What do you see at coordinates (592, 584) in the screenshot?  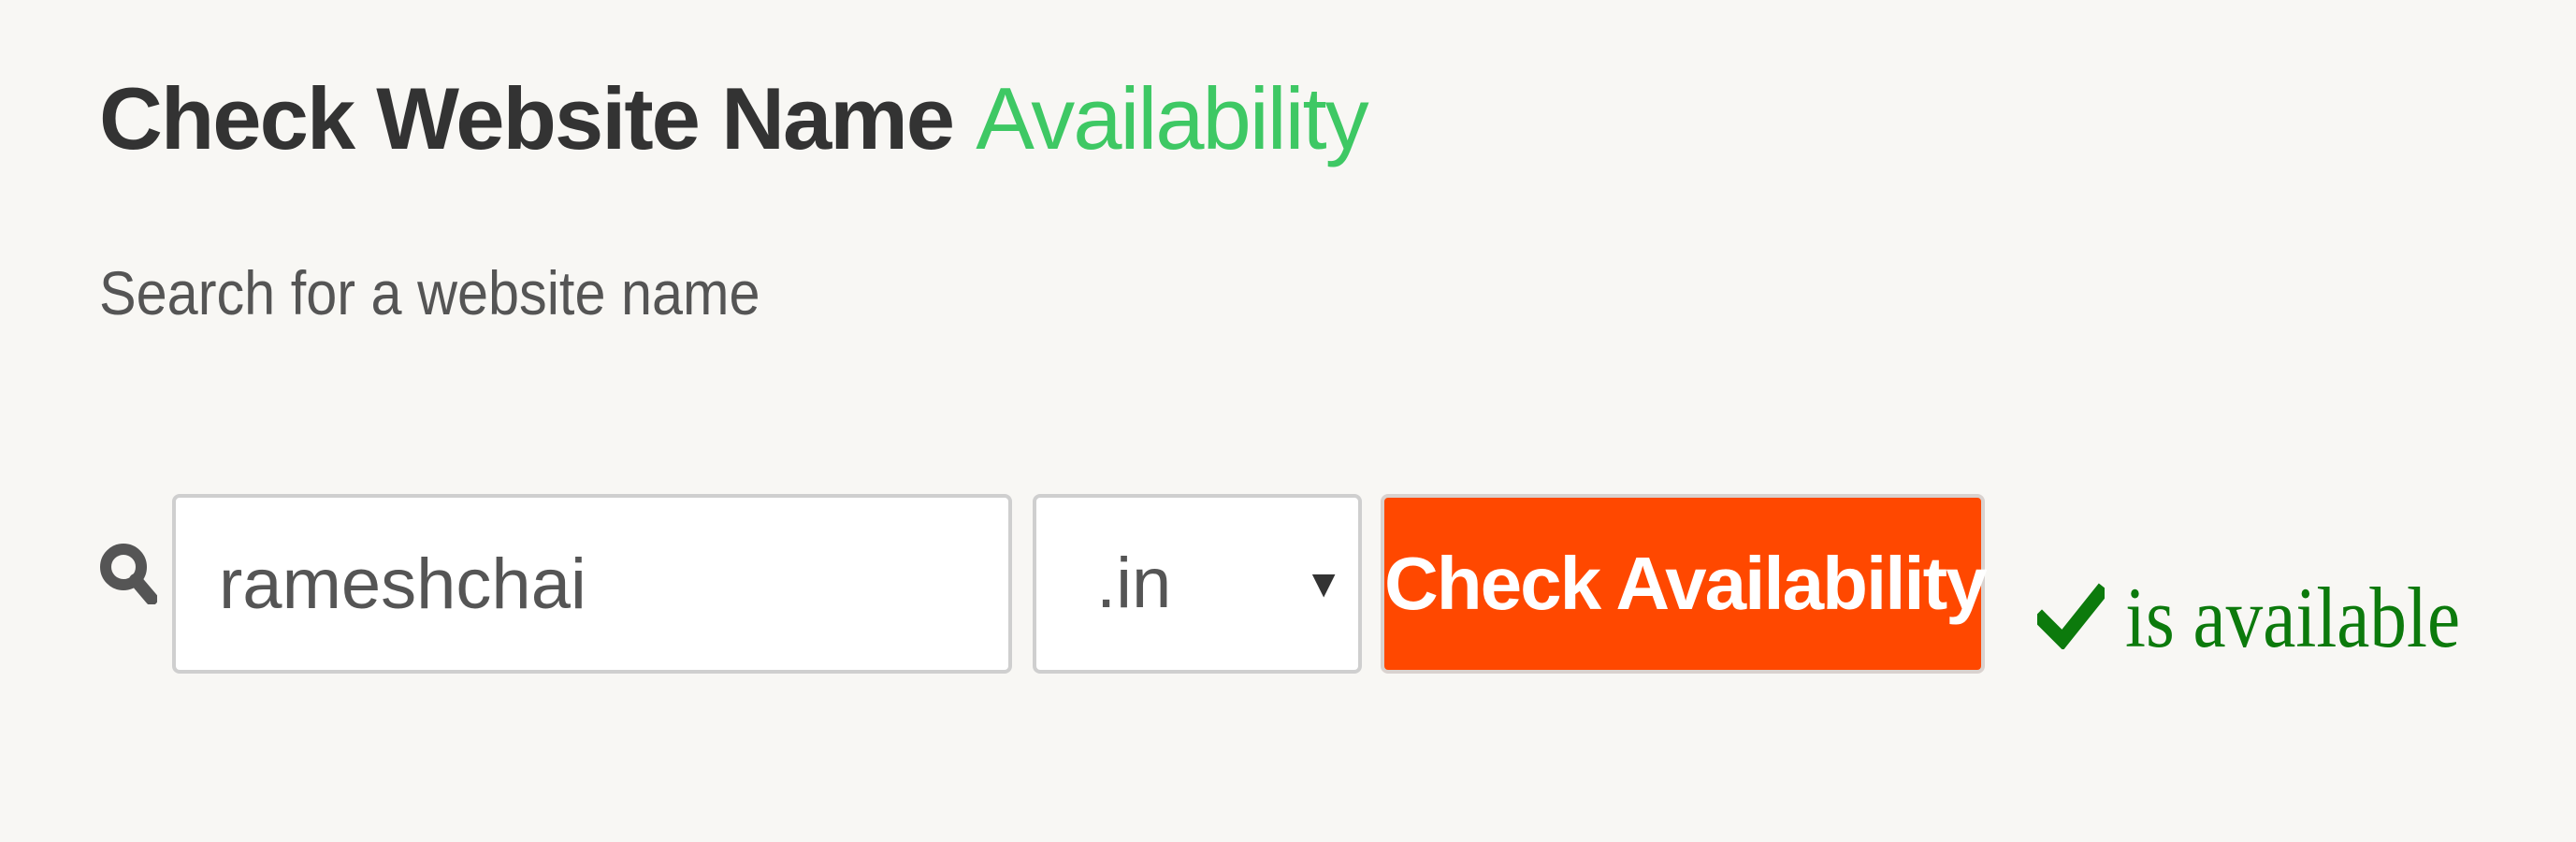 I see `domain-name-input` at bounding box center [592, 584].